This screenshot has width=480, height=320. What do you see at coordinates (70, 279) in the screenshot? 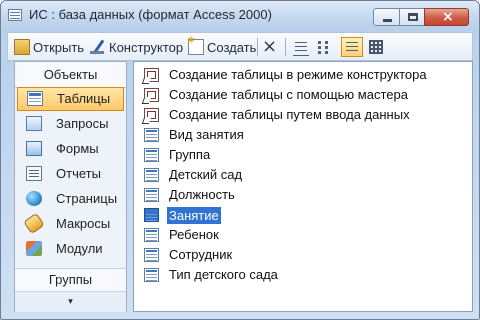
I see `groups-header: Группы` at bounding box center [70, 279].